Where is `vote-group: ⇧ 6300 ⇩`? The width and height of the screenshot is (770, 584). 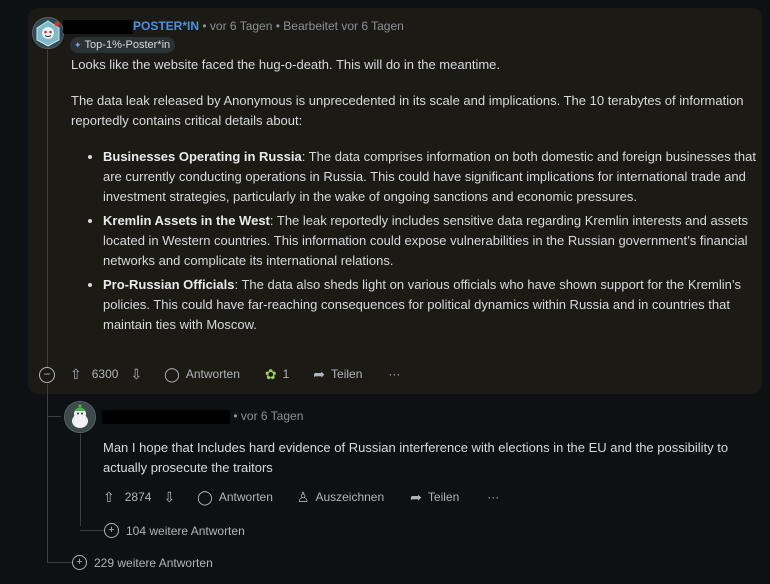 vote-group: ⇧ 6300 ⇩ is located at coordinates (106, 374).